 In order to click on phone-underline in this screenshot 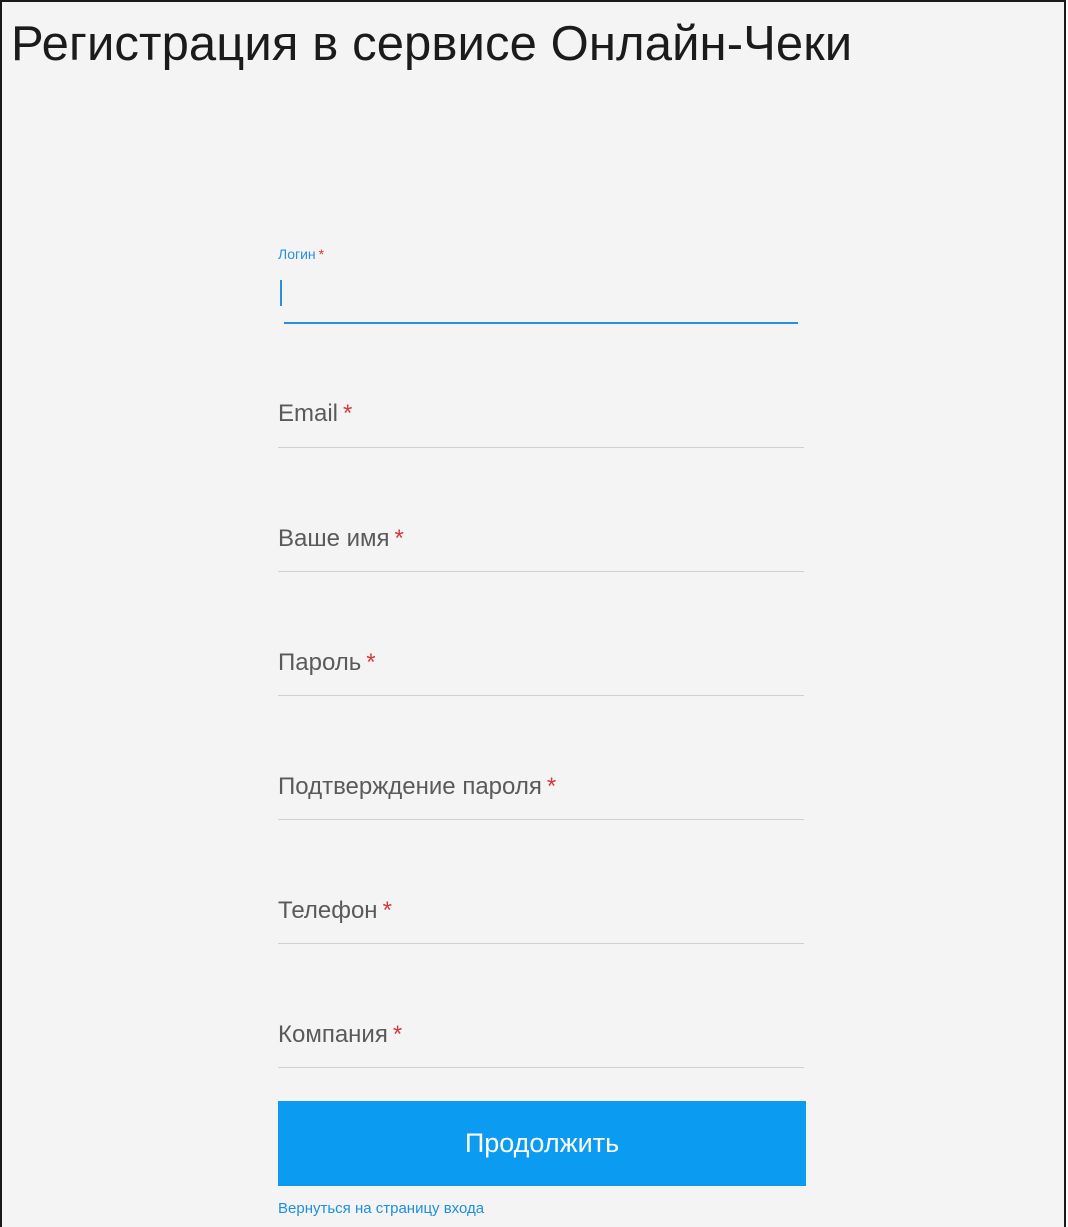, I will do `click(541, 943)`.